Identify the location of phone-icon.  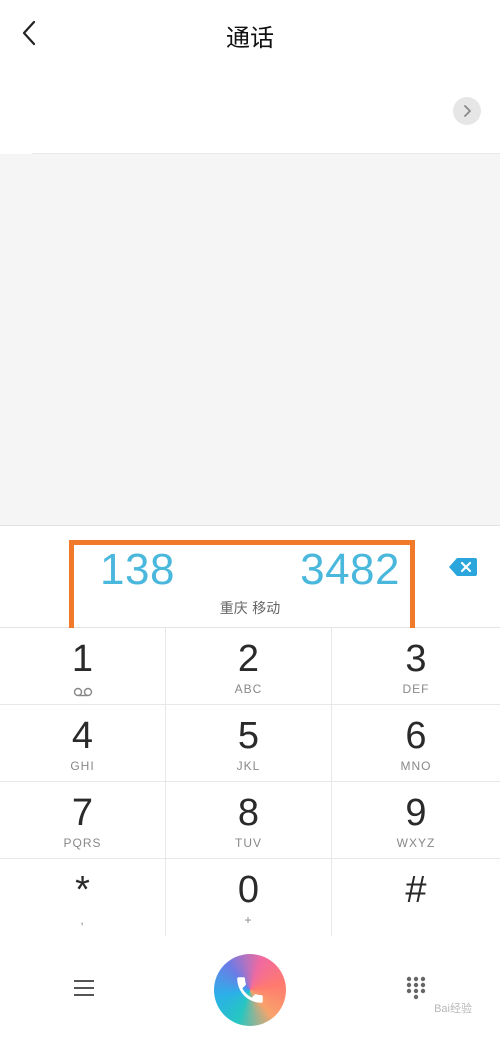
(250, 990).